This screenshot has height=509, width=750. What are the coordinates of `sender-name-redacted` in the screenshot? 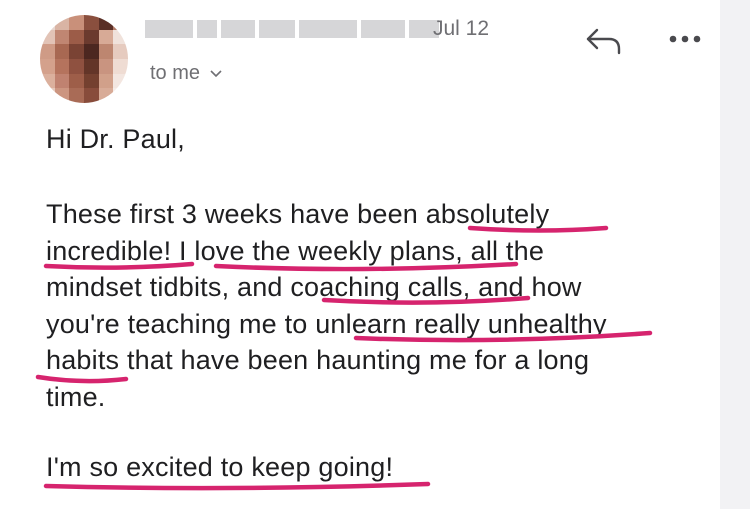 It's located at (292, 29).